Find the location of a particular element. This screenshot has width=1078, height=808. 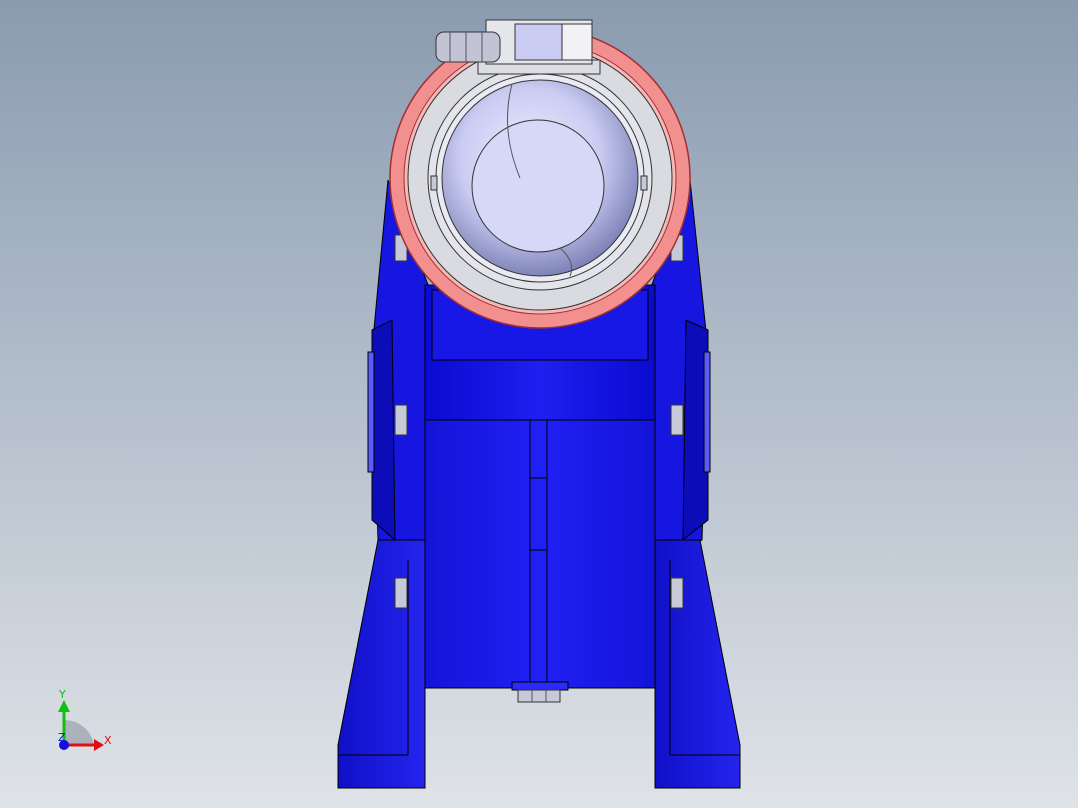

coordinate-triad: Y X Z is located at coordinates (85, 719).